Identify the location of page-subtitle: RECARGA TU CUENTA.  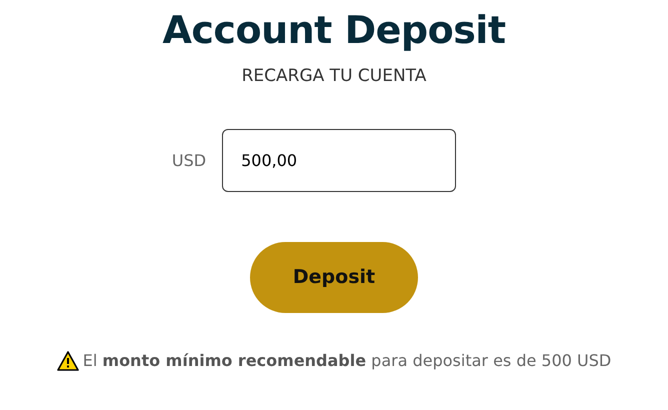
(334, 76).